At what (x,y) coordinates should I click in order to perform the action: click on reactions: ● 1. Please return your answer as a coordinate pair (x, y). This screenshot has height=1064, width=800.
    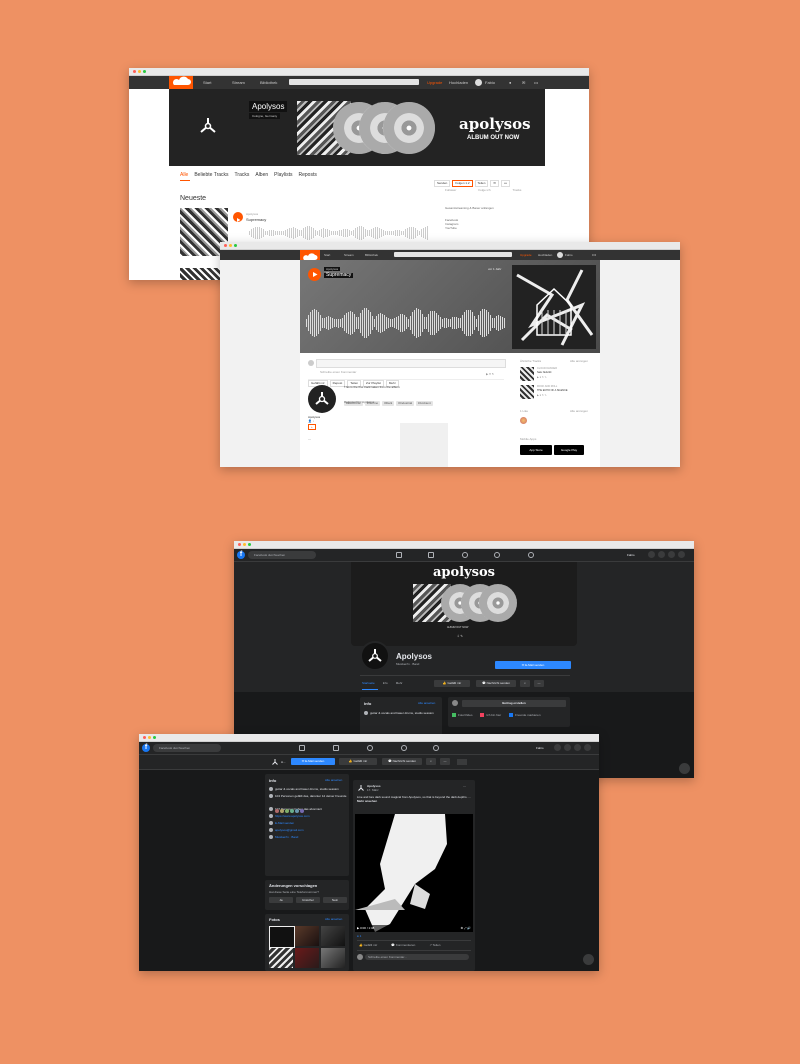
    Looking at the image, I should click on (359, 936).